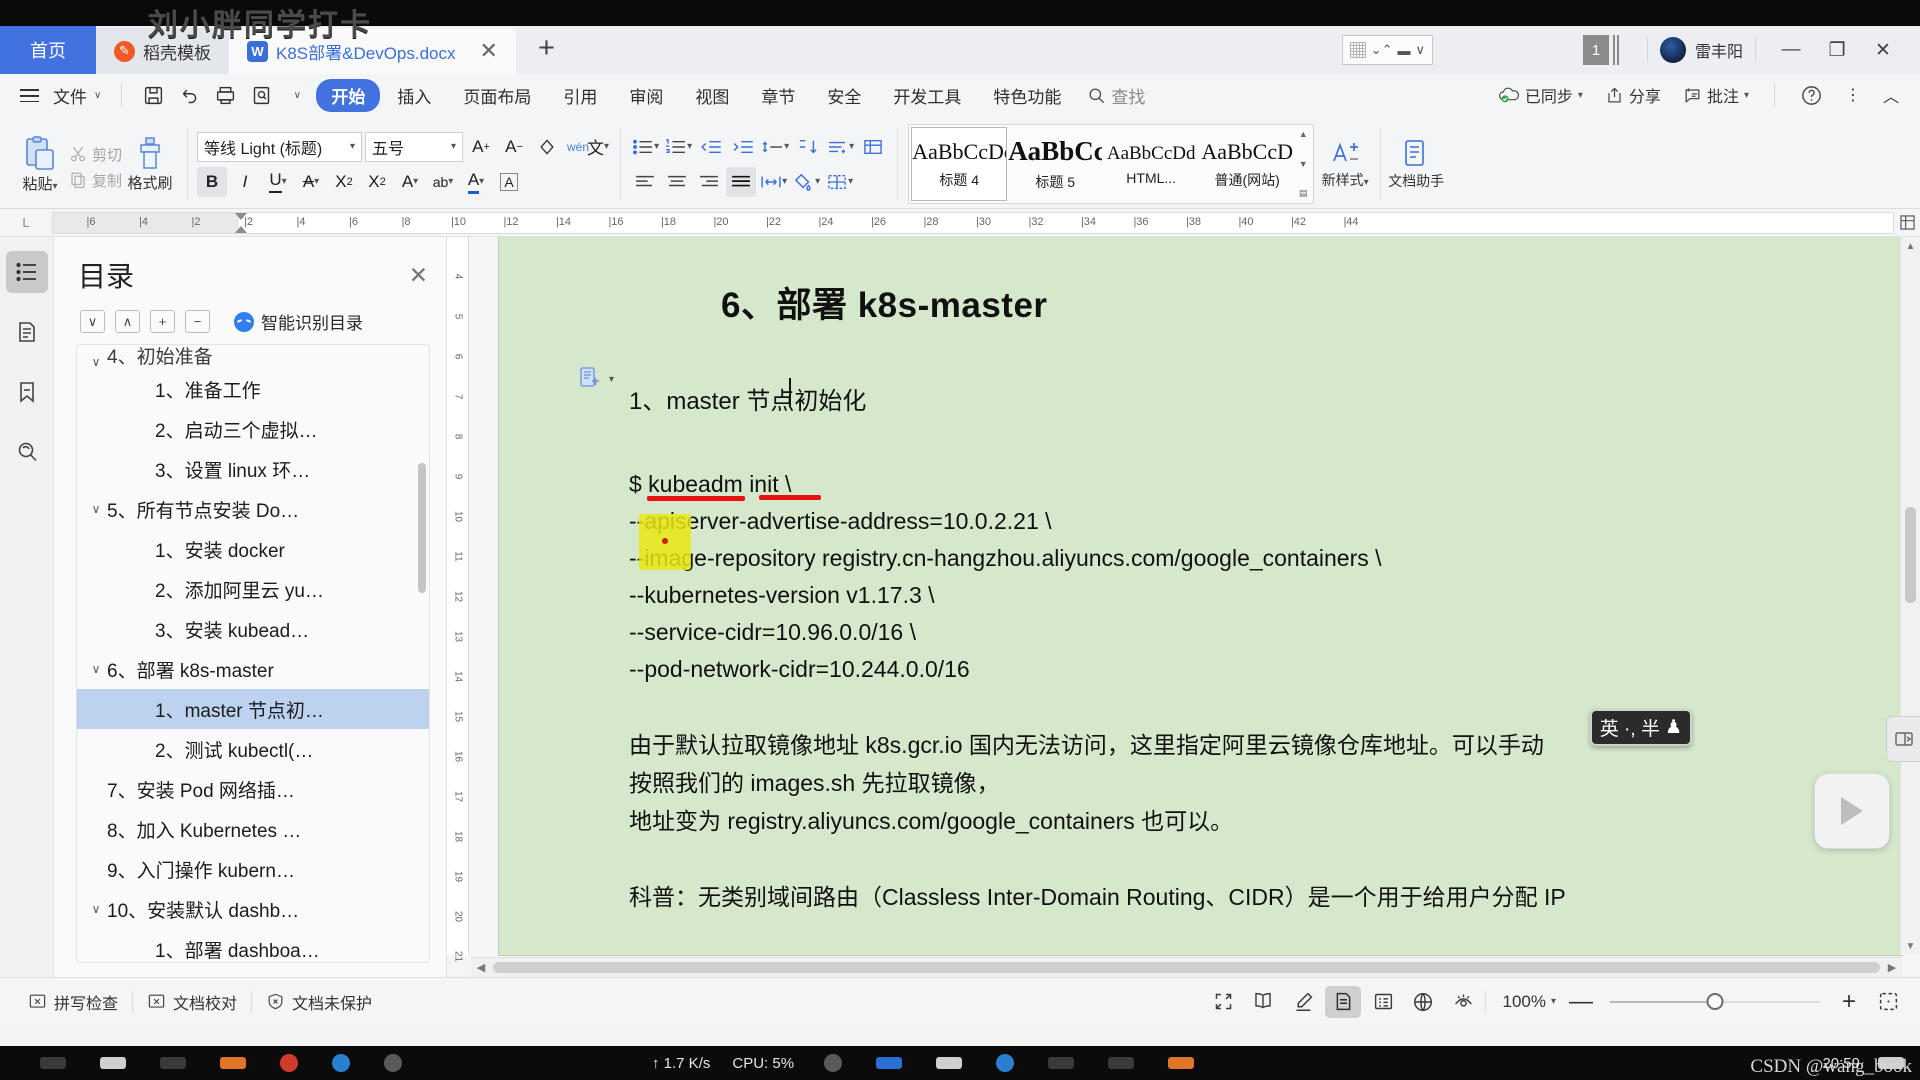 This screenshot has height=1080, width=1920. I want to click on bookmark-icon, so click(27, 392).